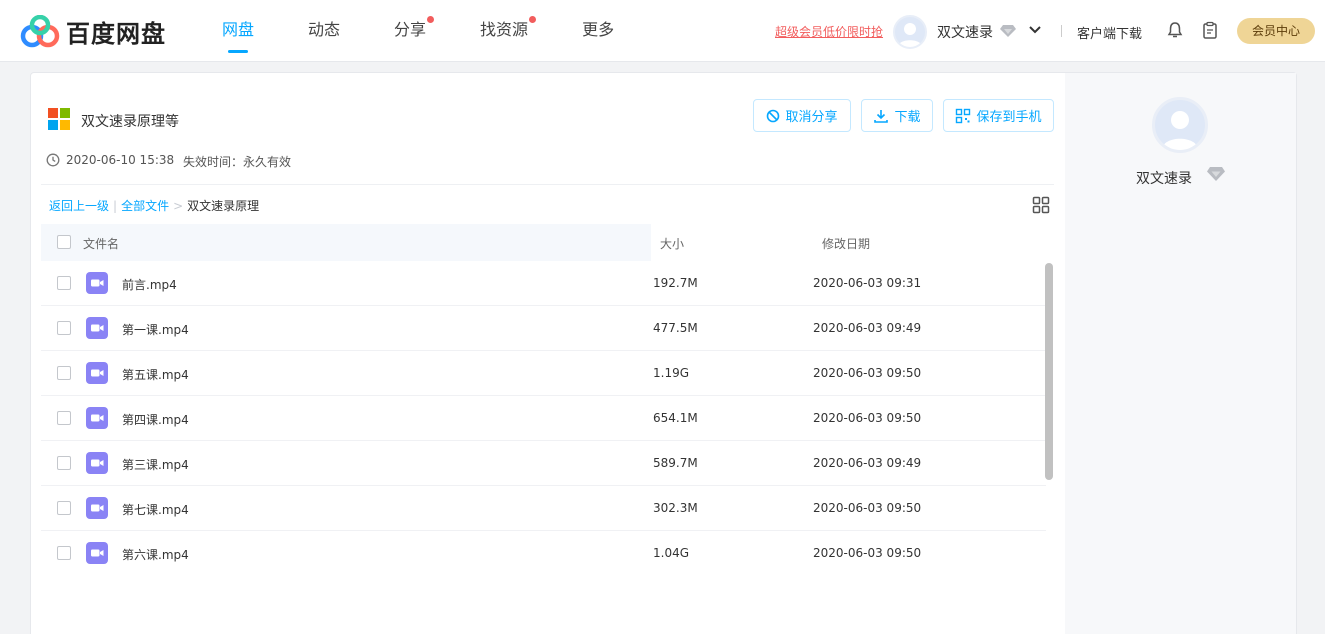 The width and height of the screenshot is (1325, 634). I want to click on promo-link: 超级会员低价限时抢, so click(829, 31).